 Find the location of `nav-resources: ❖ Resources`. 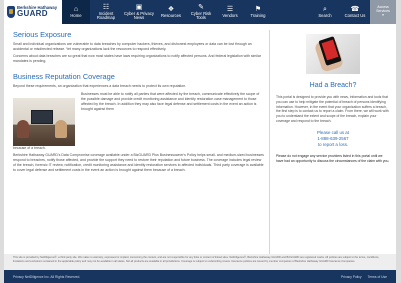

nav-resources: ❖ Resources is located at coordinates (171, 12).